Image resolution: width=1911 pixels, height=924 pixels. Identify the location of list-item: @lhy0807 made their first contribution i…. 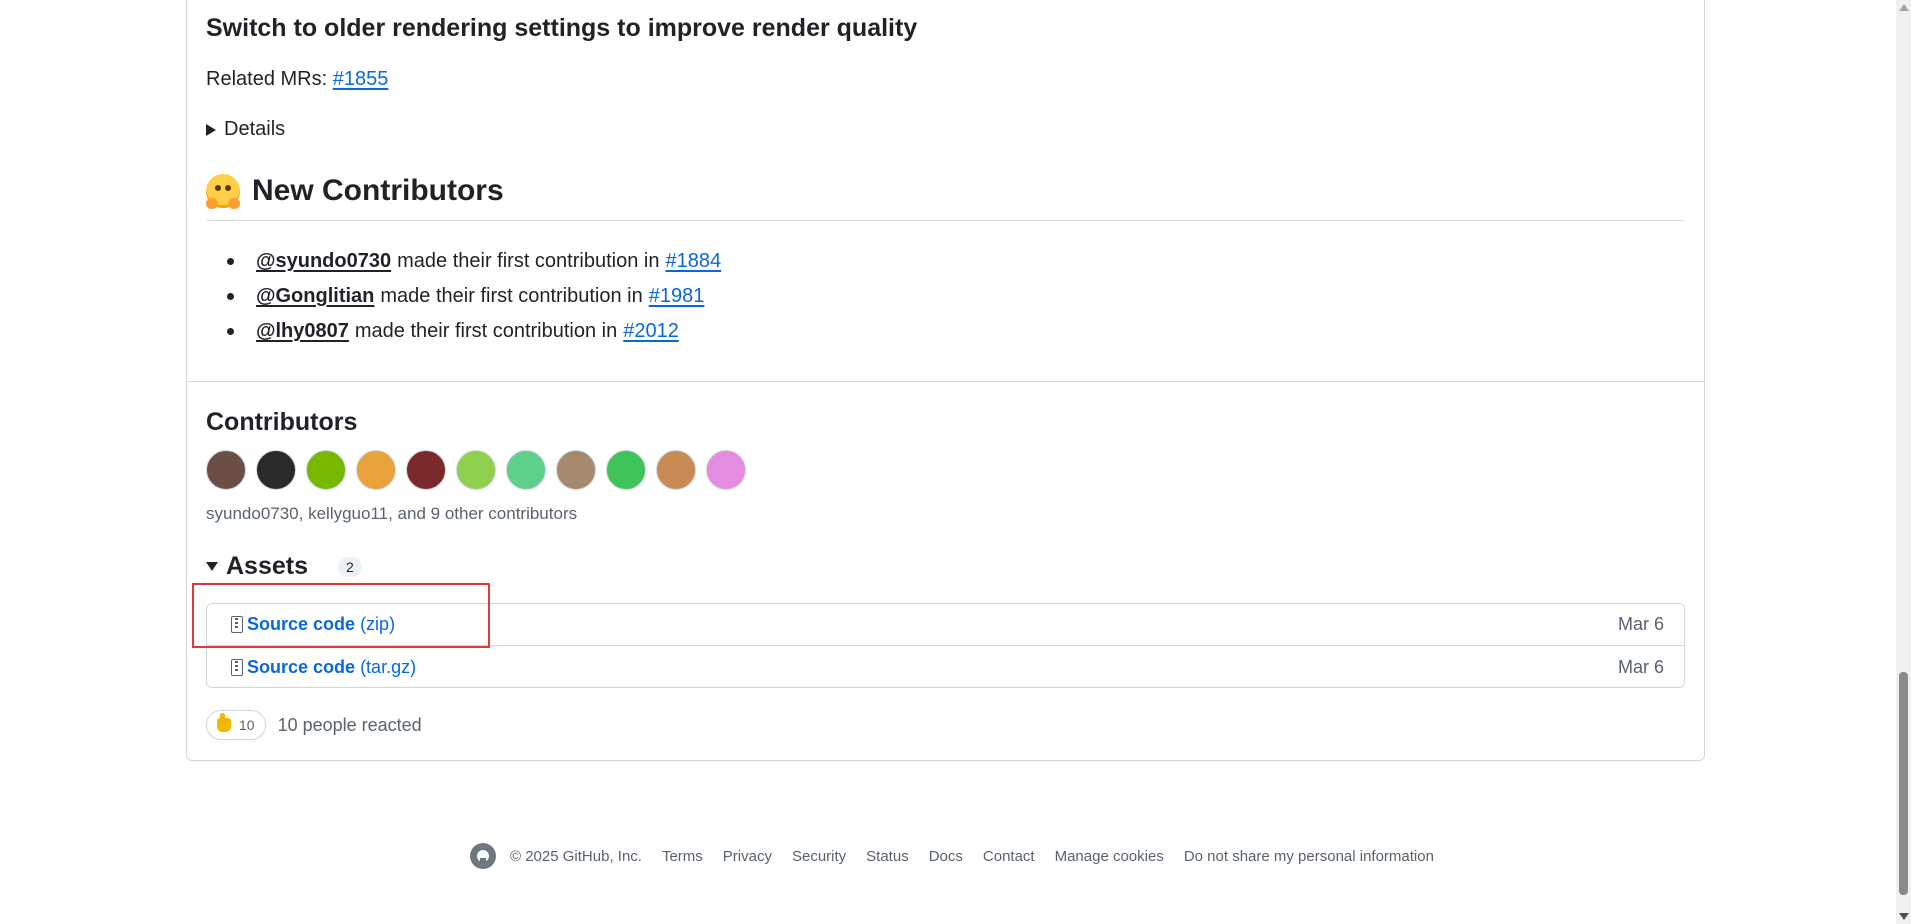
(463, 331).